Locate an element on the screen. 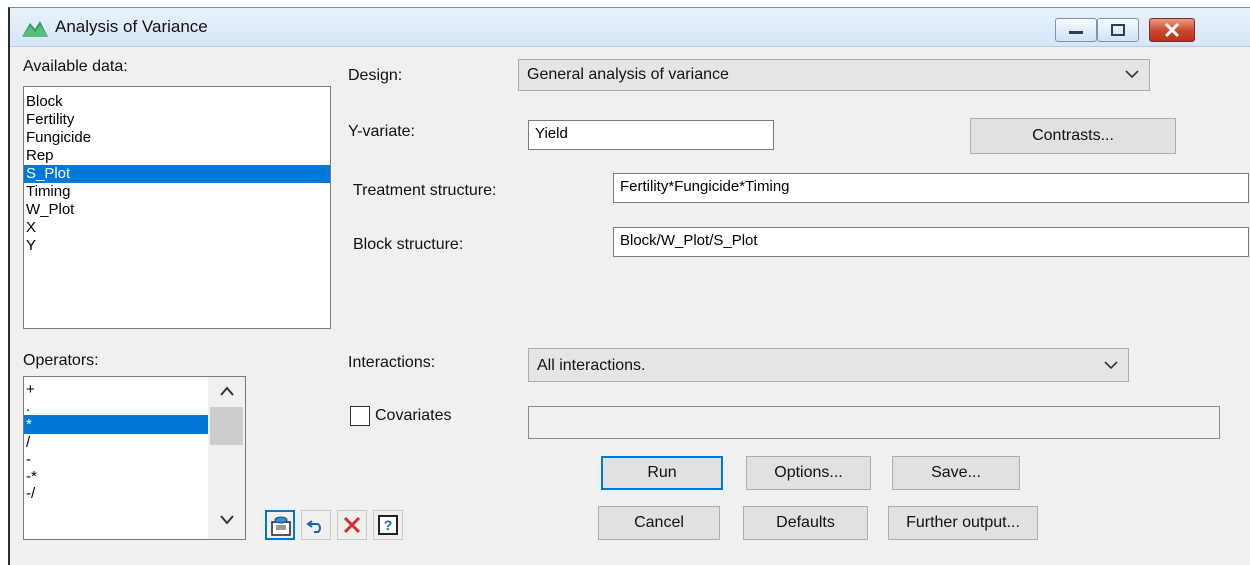  covariates-field is located at coordinates (874, 422).